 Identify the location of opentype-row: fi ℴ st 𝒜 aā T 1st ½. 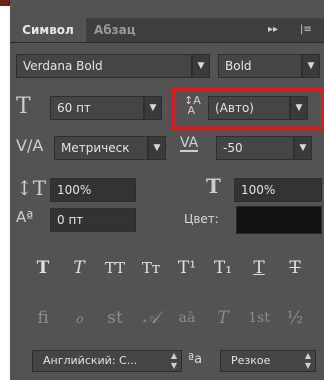
(173, 318).